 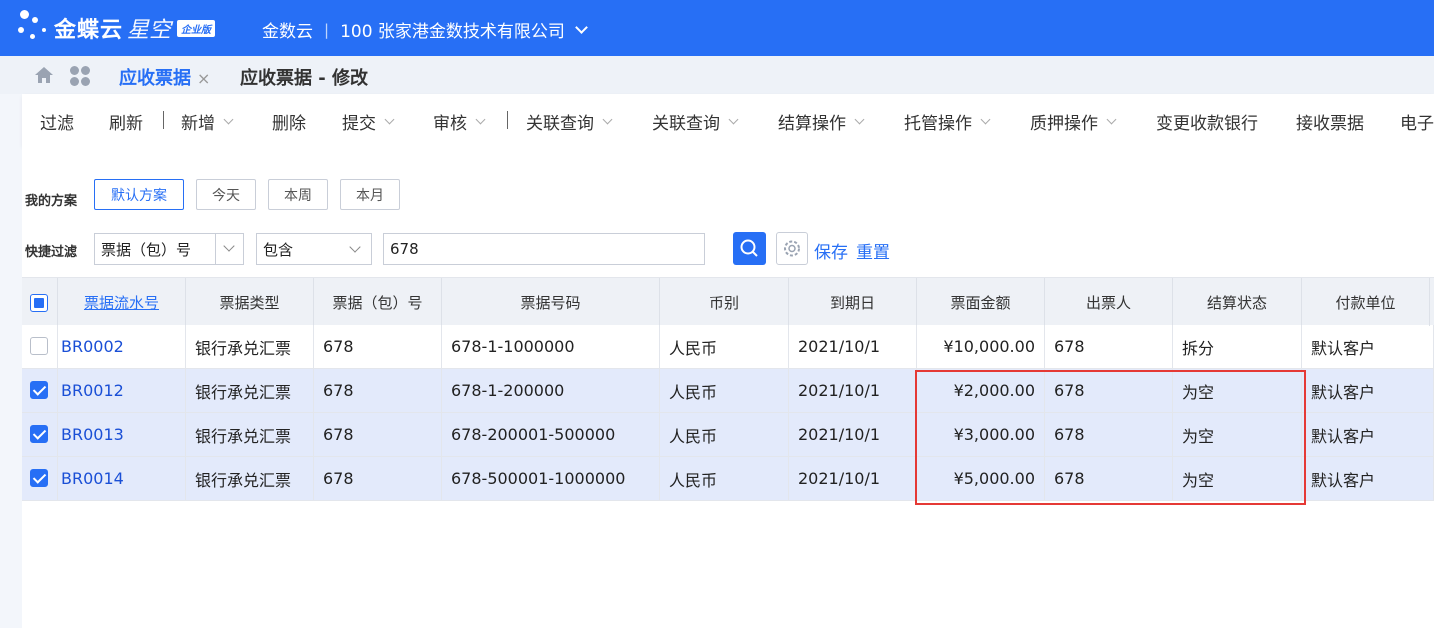 What do you see at coordinates (57, 121) in the screenshot?
I see `filter-button: 过滤` at bounding box center [57, 121].